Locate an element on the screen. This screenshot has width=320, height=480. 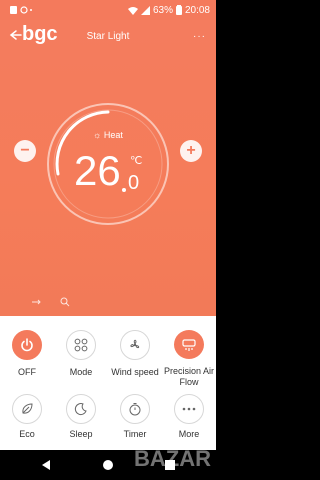
timer-icon is located at coordinates (135, 409).